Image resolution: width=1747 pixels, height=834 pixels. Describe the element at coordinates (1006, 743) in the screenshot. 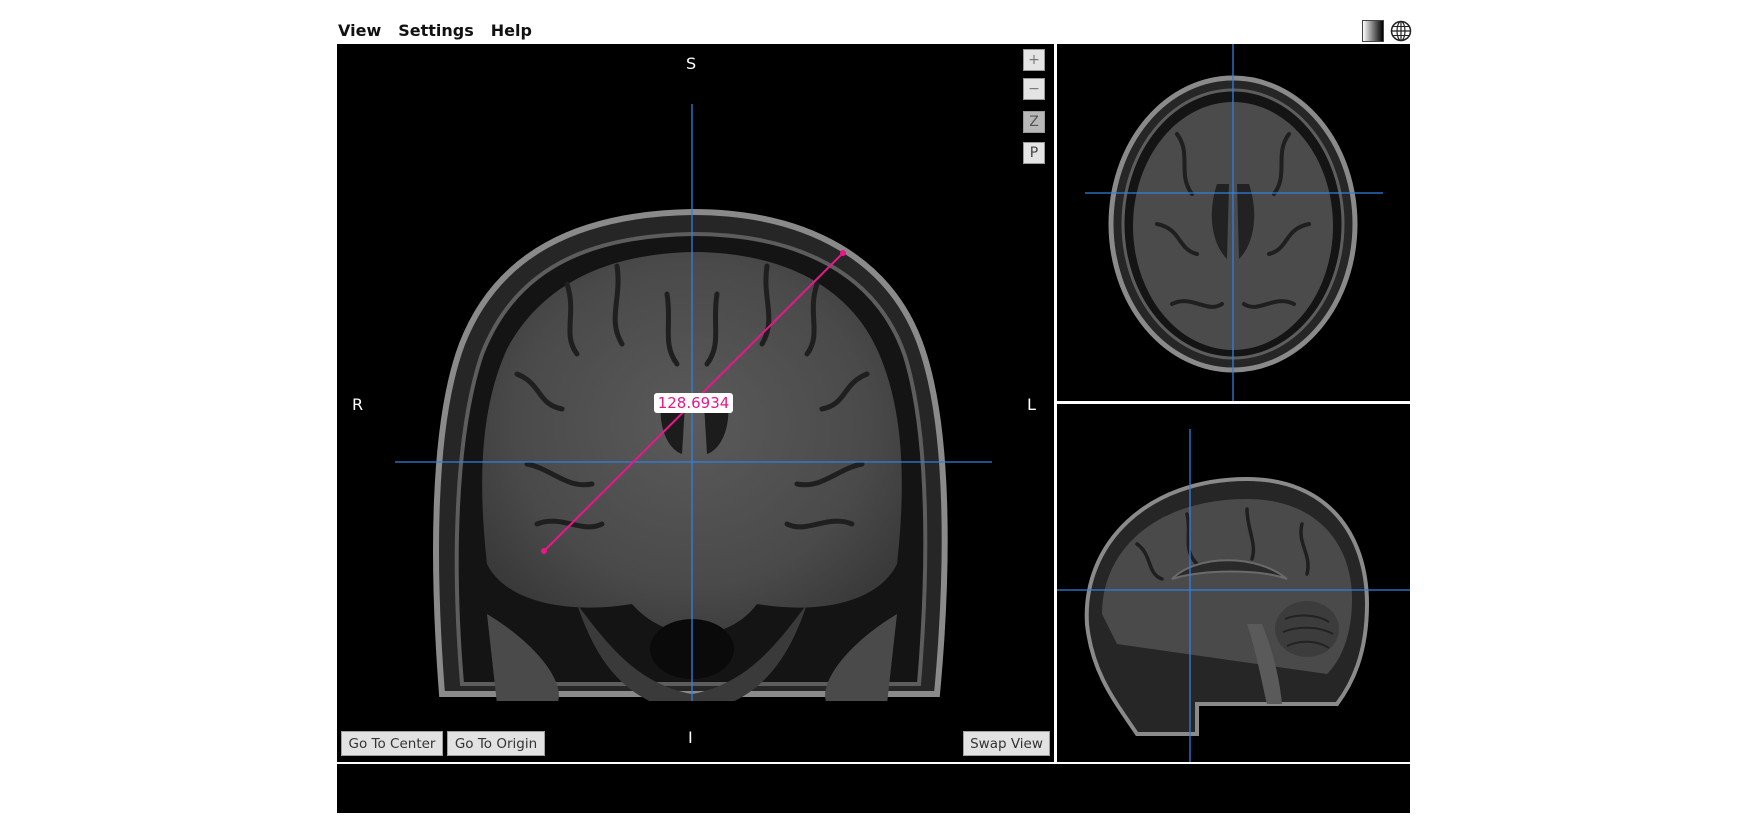

I see `swap-view-button: Swap View` at that location.